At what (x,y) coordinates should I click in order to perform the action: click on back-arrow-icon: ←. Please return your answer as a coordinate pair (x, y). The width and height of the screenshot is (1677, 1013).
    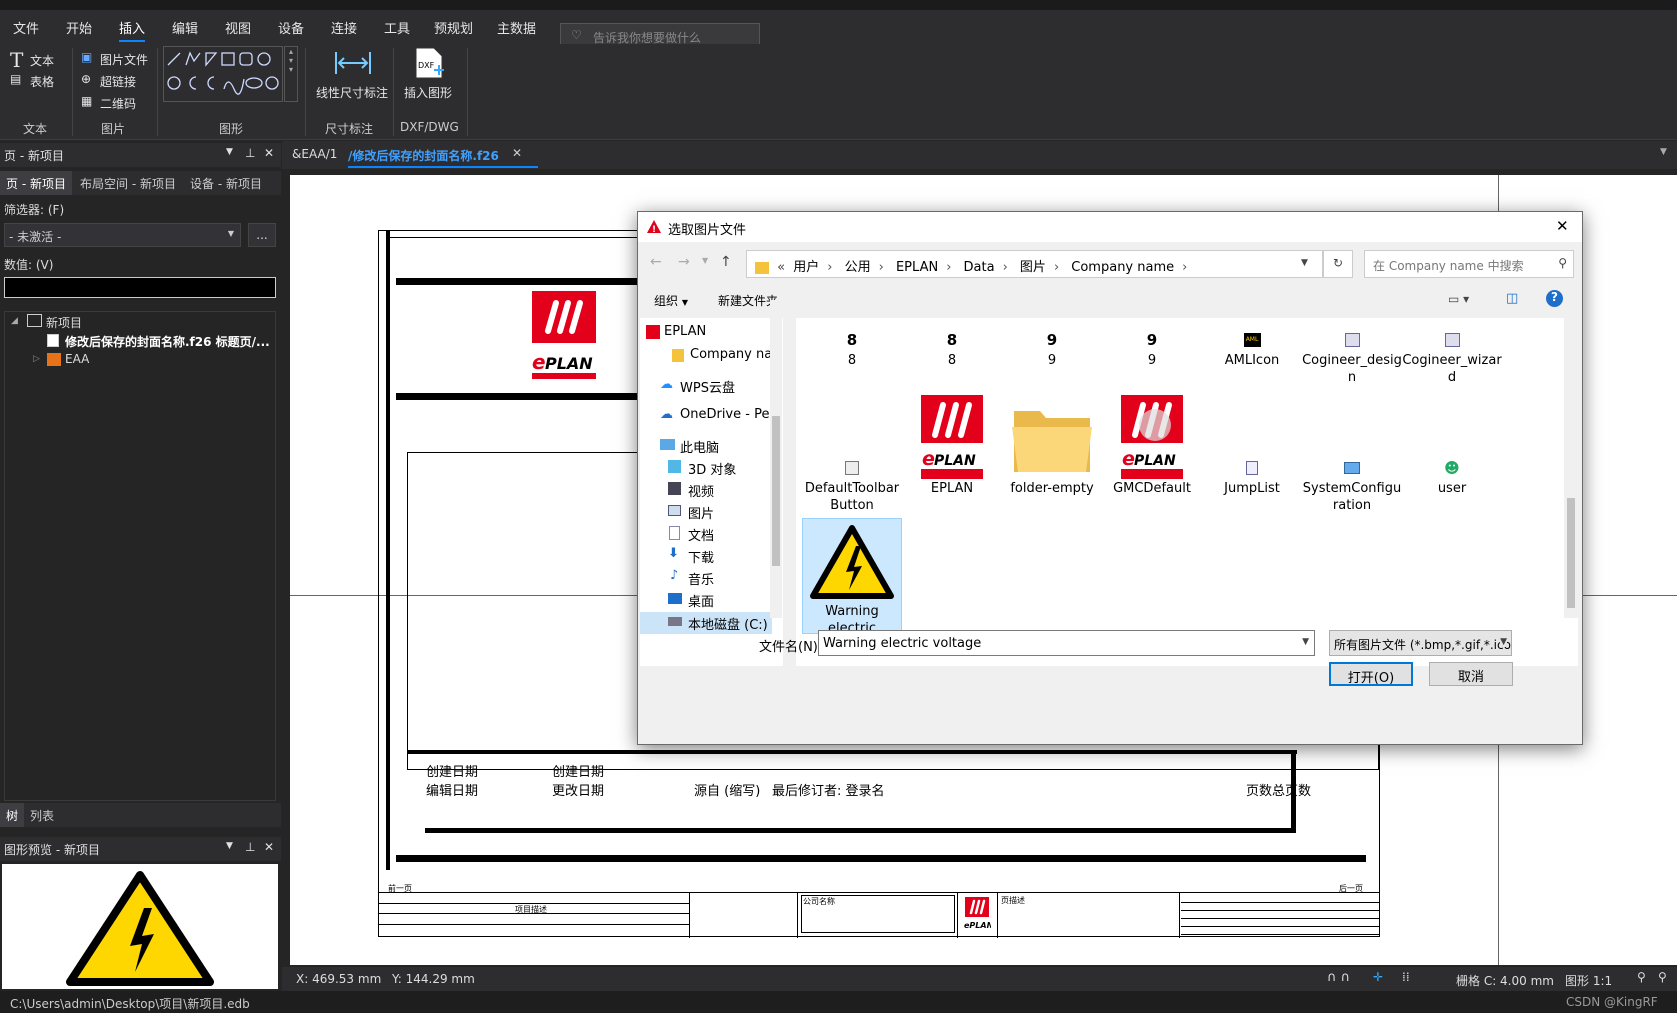
    Looking at the image, I should click on (656, 262).